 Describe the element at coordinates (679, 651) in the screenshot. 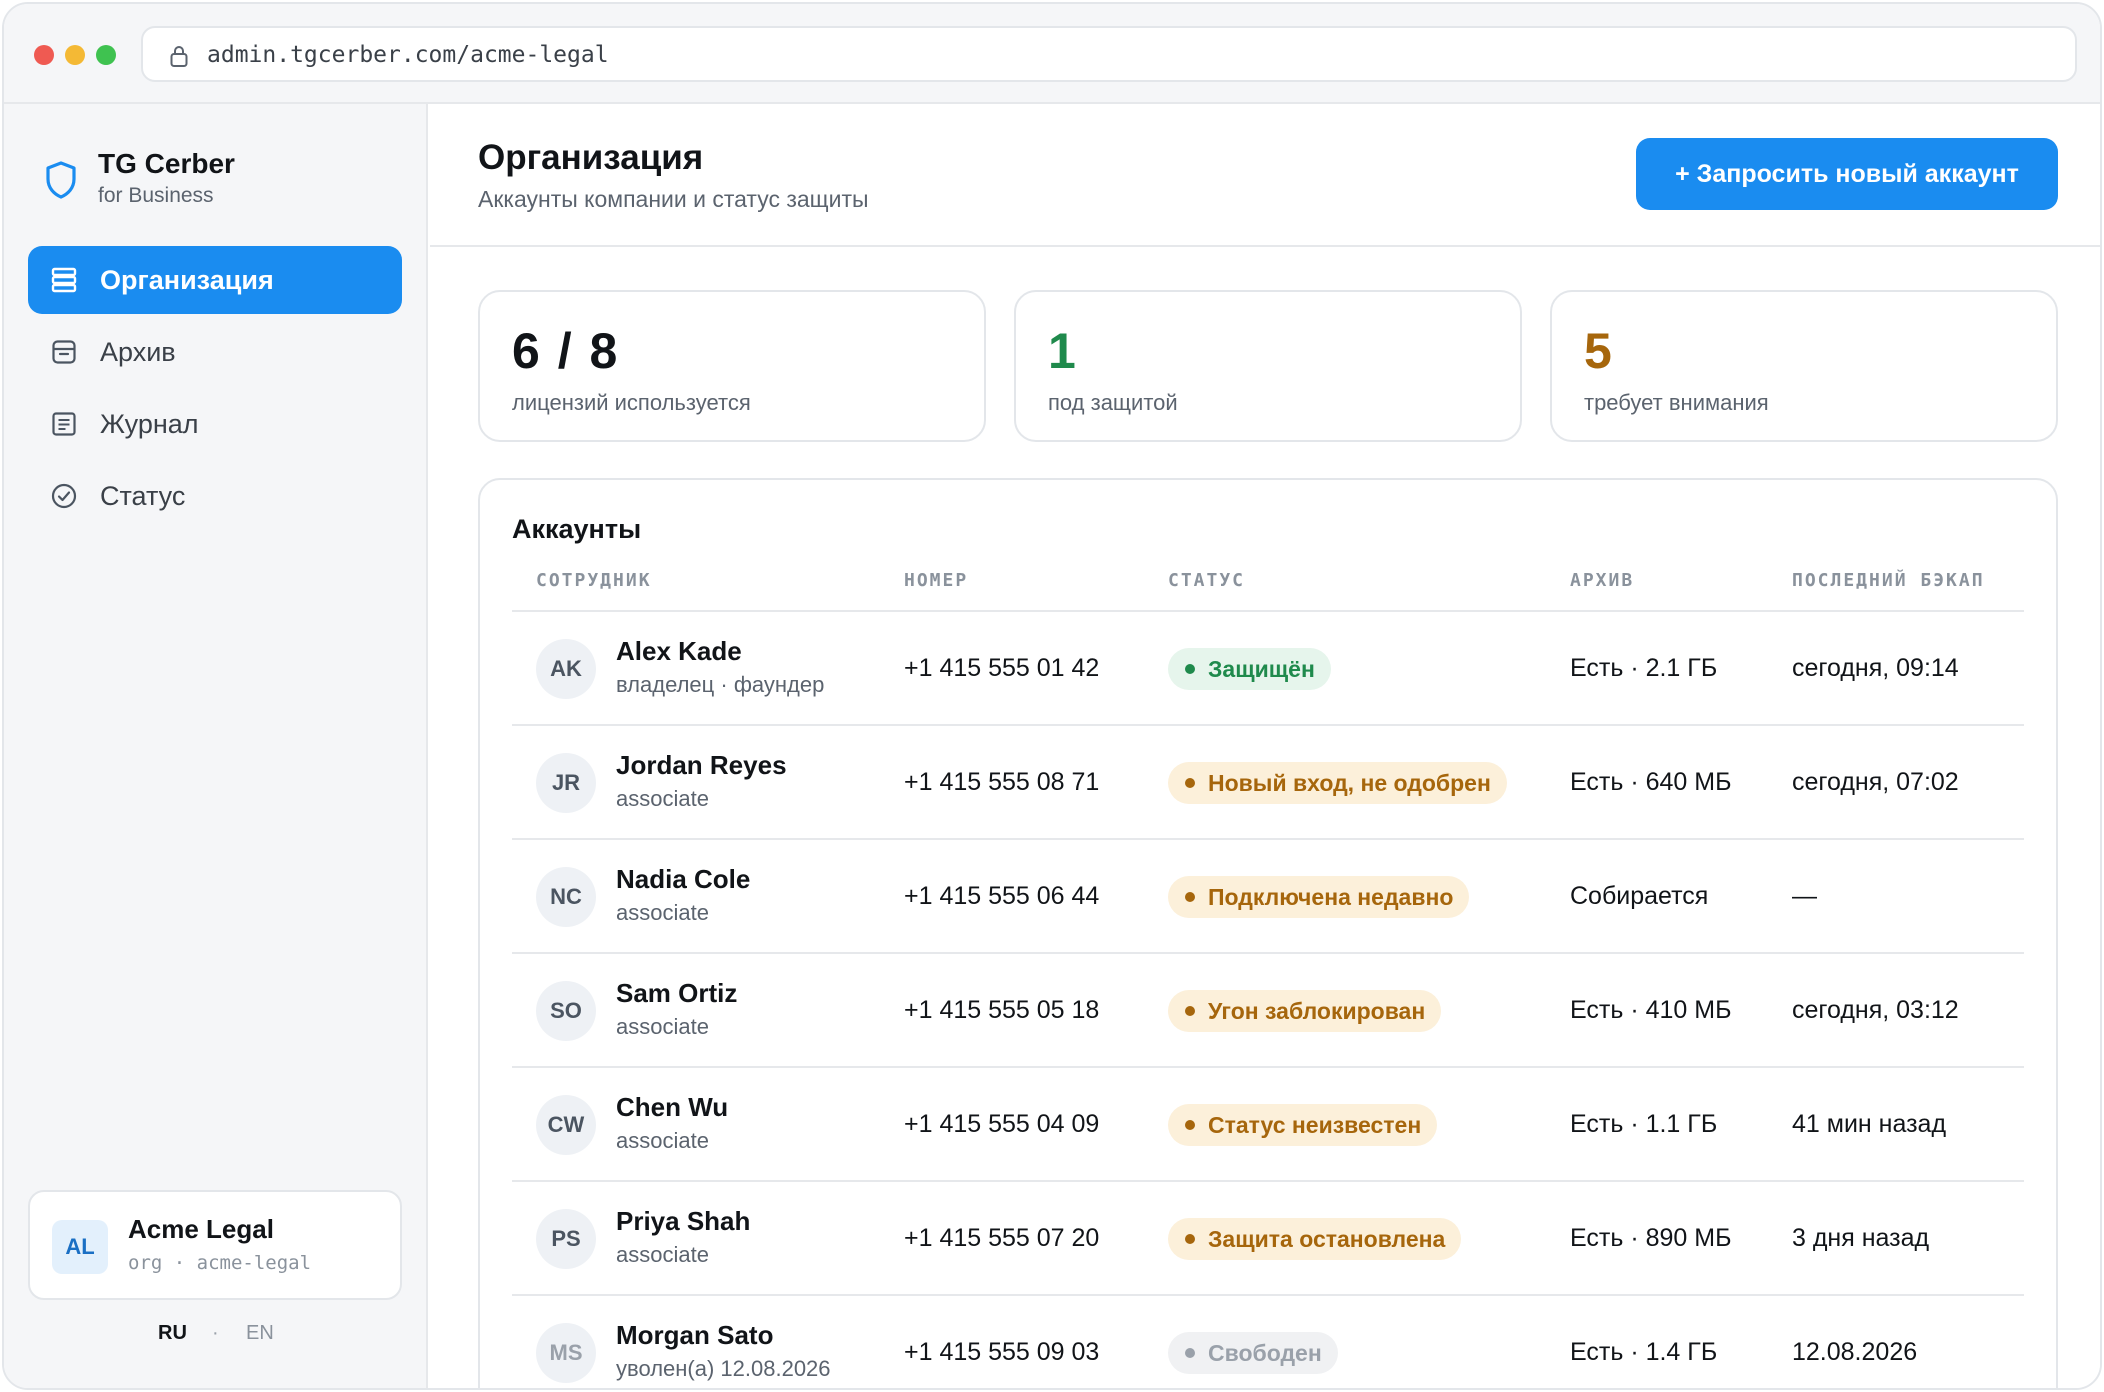

I see `employee-name: Alex Kade` at that location.